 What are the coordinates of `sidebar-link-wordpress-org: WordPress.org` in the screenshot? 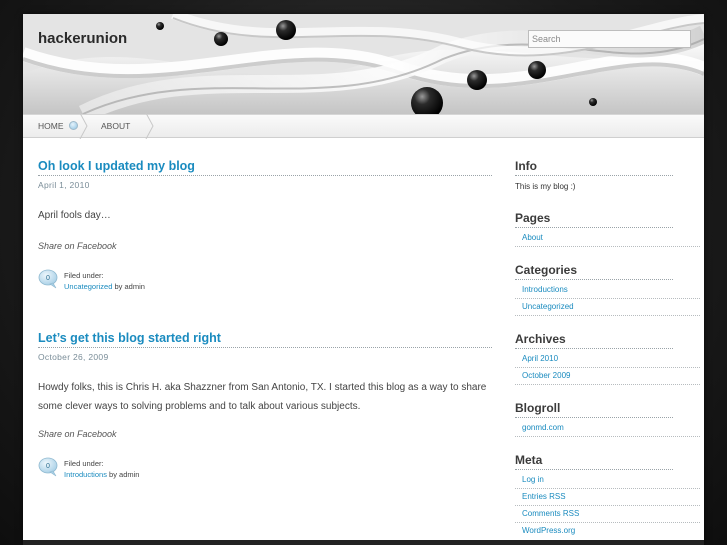 It's located at (548, 530).